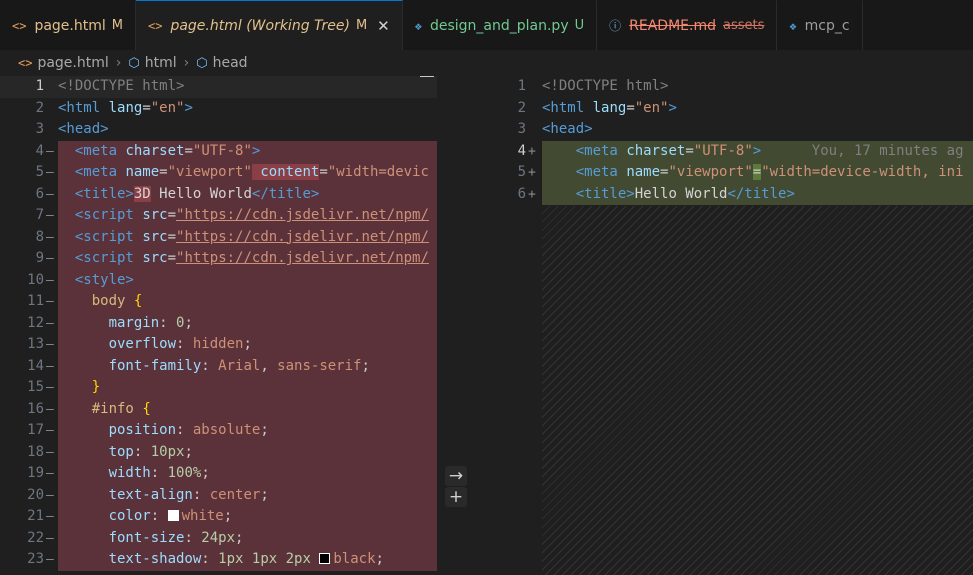  Describe the element at coordinates (167, 451) in the screenshot. I see `code-token: 10px` at that location.